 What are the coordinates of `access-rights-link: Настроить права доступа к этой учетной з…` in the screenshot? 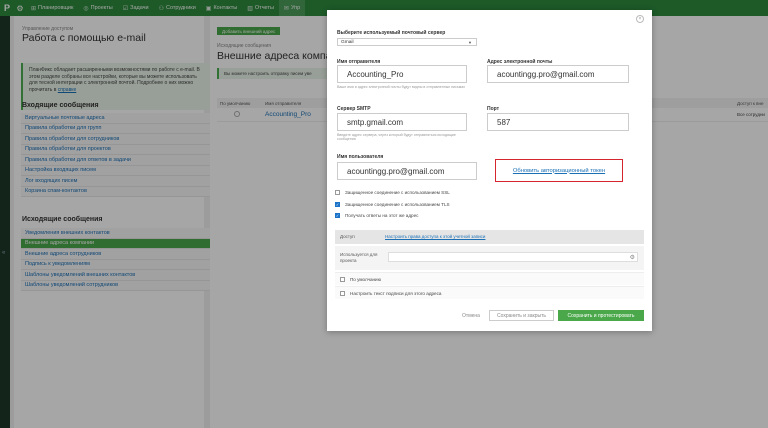 It's located at (435, 236).